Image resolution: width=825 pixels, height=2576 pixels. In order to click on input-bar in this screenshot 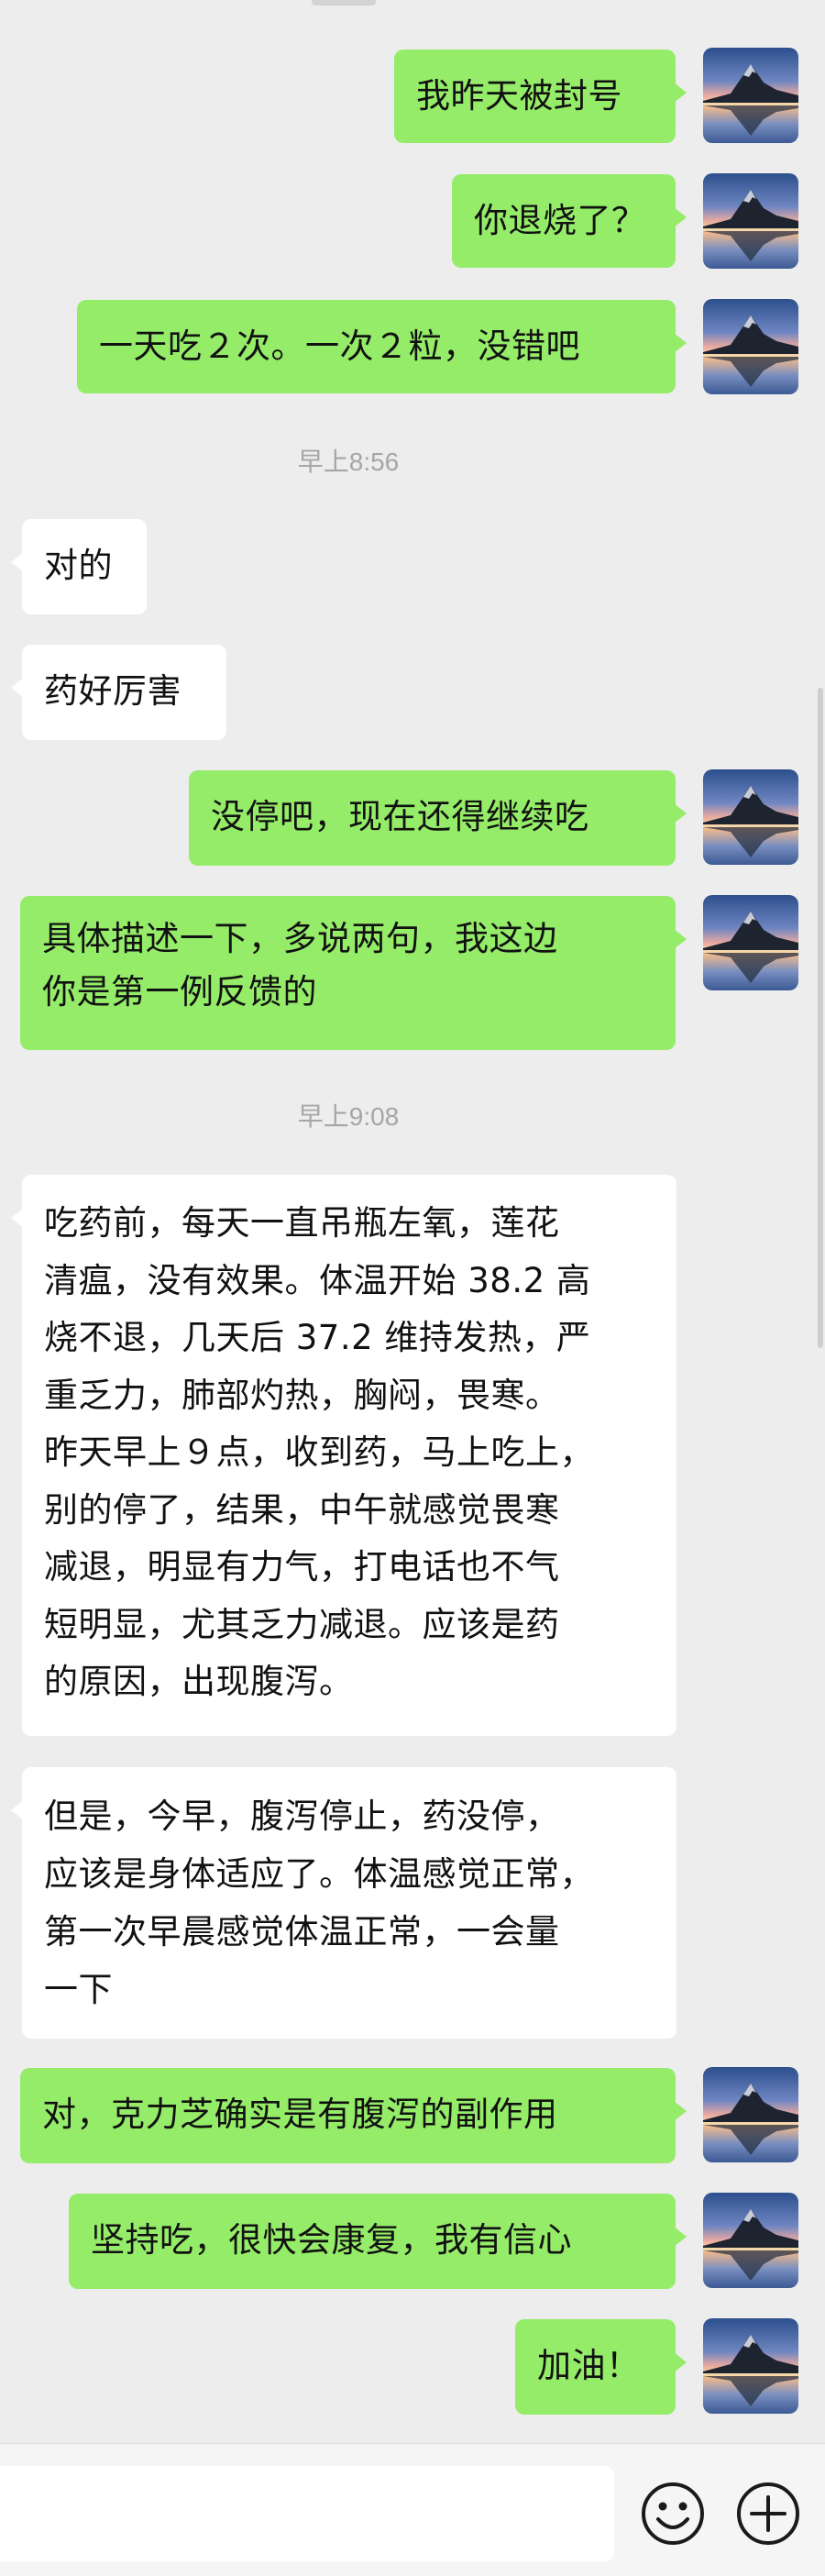, I will do `click(412, 2509)`.